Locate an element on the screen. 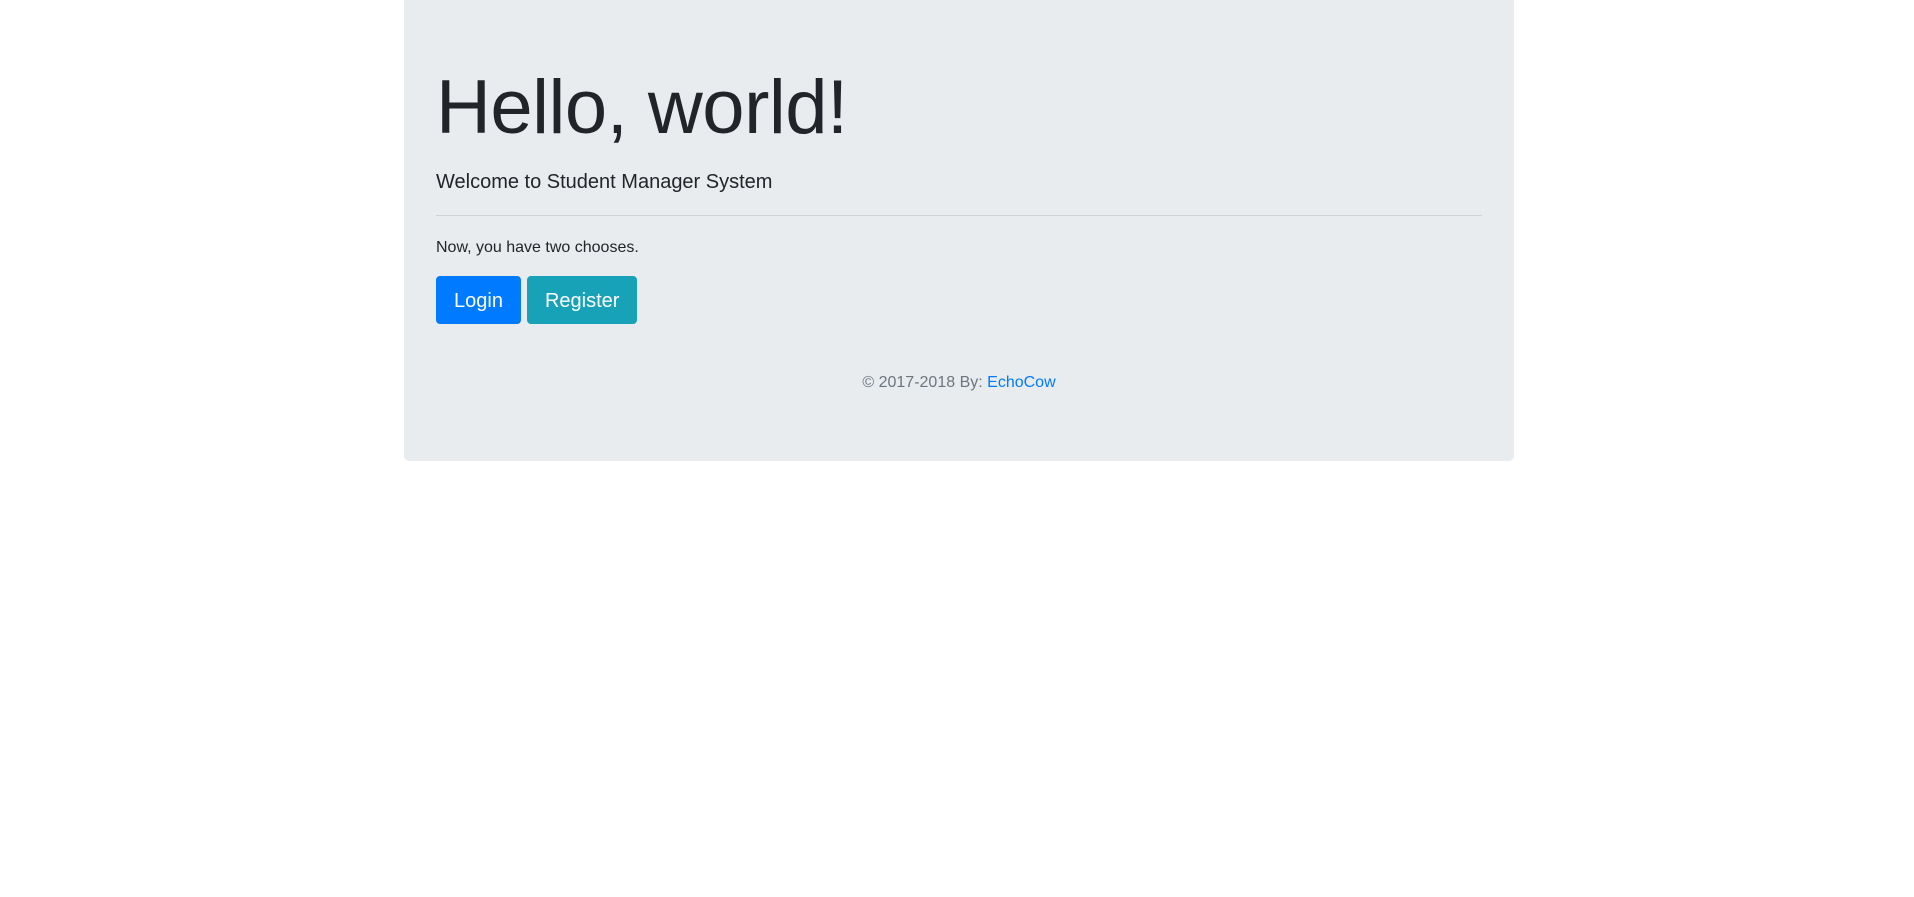 Image resolution: width=1914 pixels, height=897 pixels. intro-text: Now, you have two chooses. is located at coordinates (537, 248).